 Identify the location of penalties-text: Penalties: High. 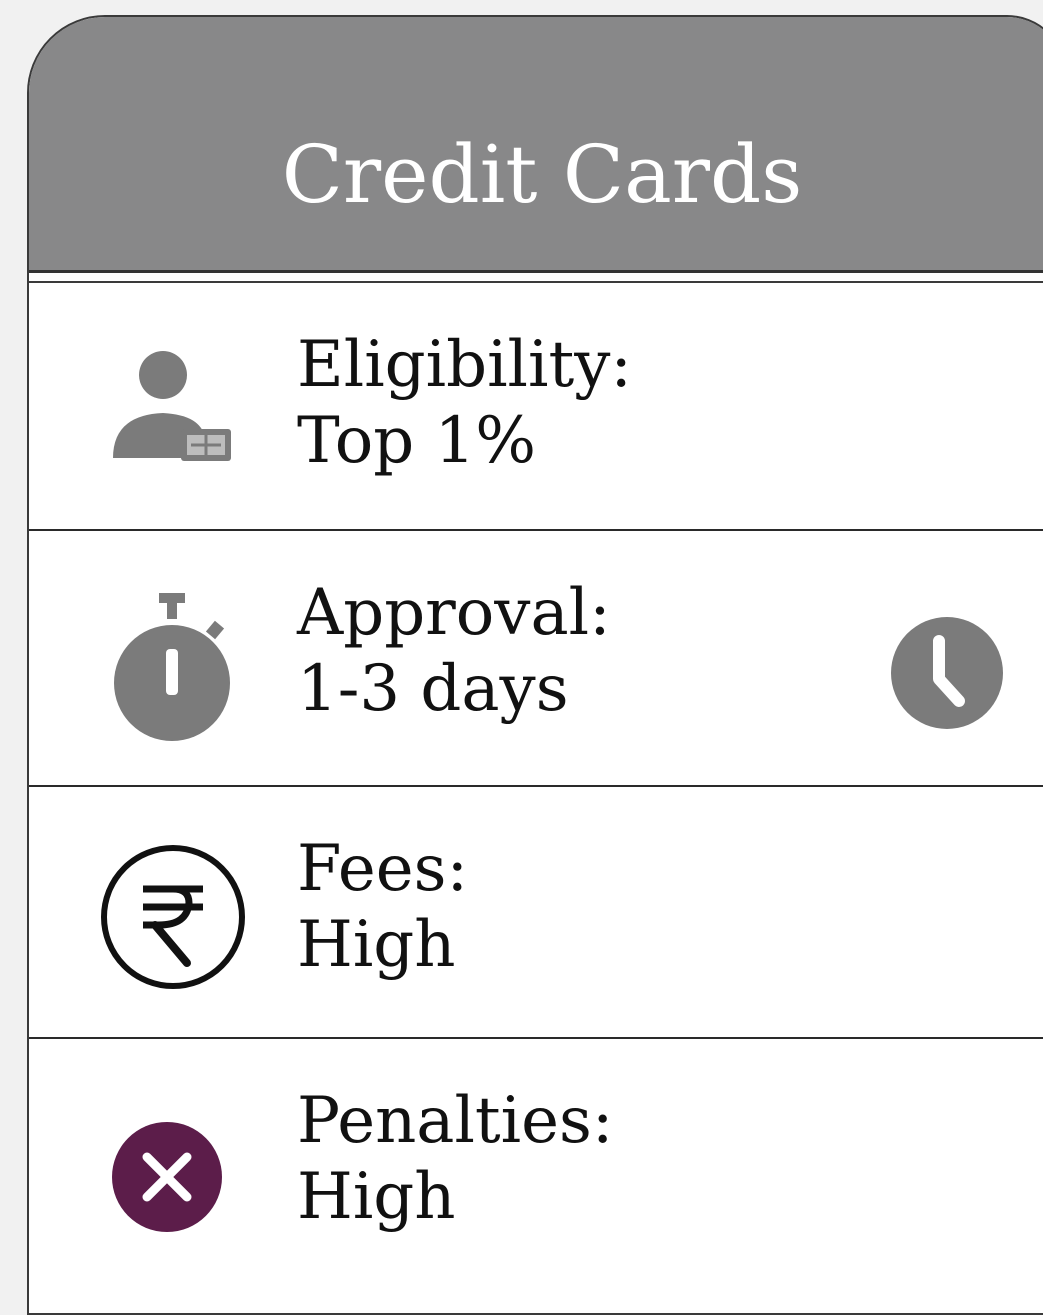
(455, 1159).